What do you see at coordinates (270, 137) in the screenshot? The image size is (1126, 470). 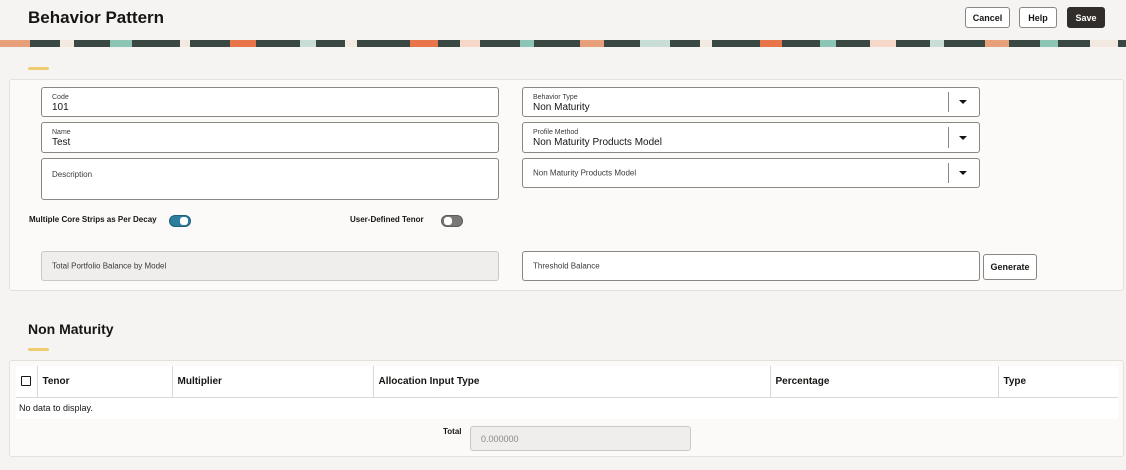 I see `name-field: Name Test` at bounding box center [270, 137].